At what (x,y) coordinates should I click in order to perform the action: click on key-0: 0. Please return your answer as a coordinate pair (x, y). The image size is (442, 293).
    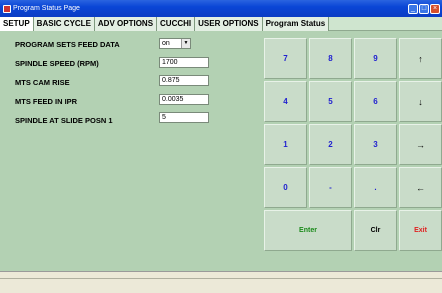
    Looking at the image, I should click on (285, 187).